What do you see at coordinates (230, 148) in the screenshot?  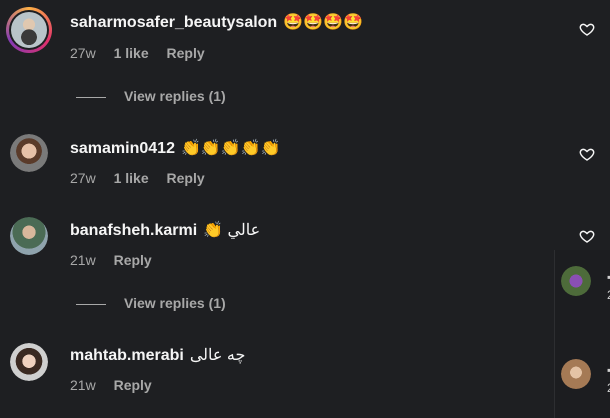 I see `comment-text: 👏👏👏👏👏` at bounding box center [230, 148].